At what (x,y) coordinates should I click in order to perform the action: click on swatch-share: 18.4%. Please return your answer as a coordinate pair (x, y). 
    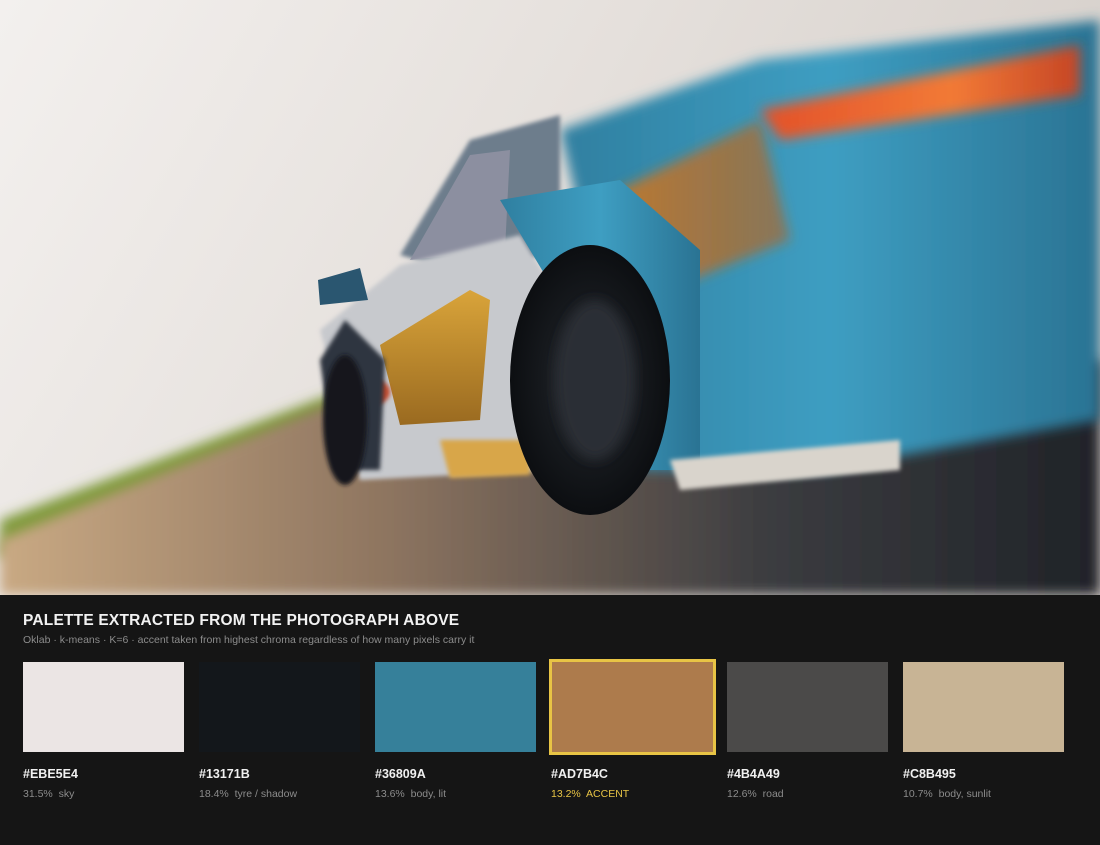
    Looking at the image, I should click on (214, 794).